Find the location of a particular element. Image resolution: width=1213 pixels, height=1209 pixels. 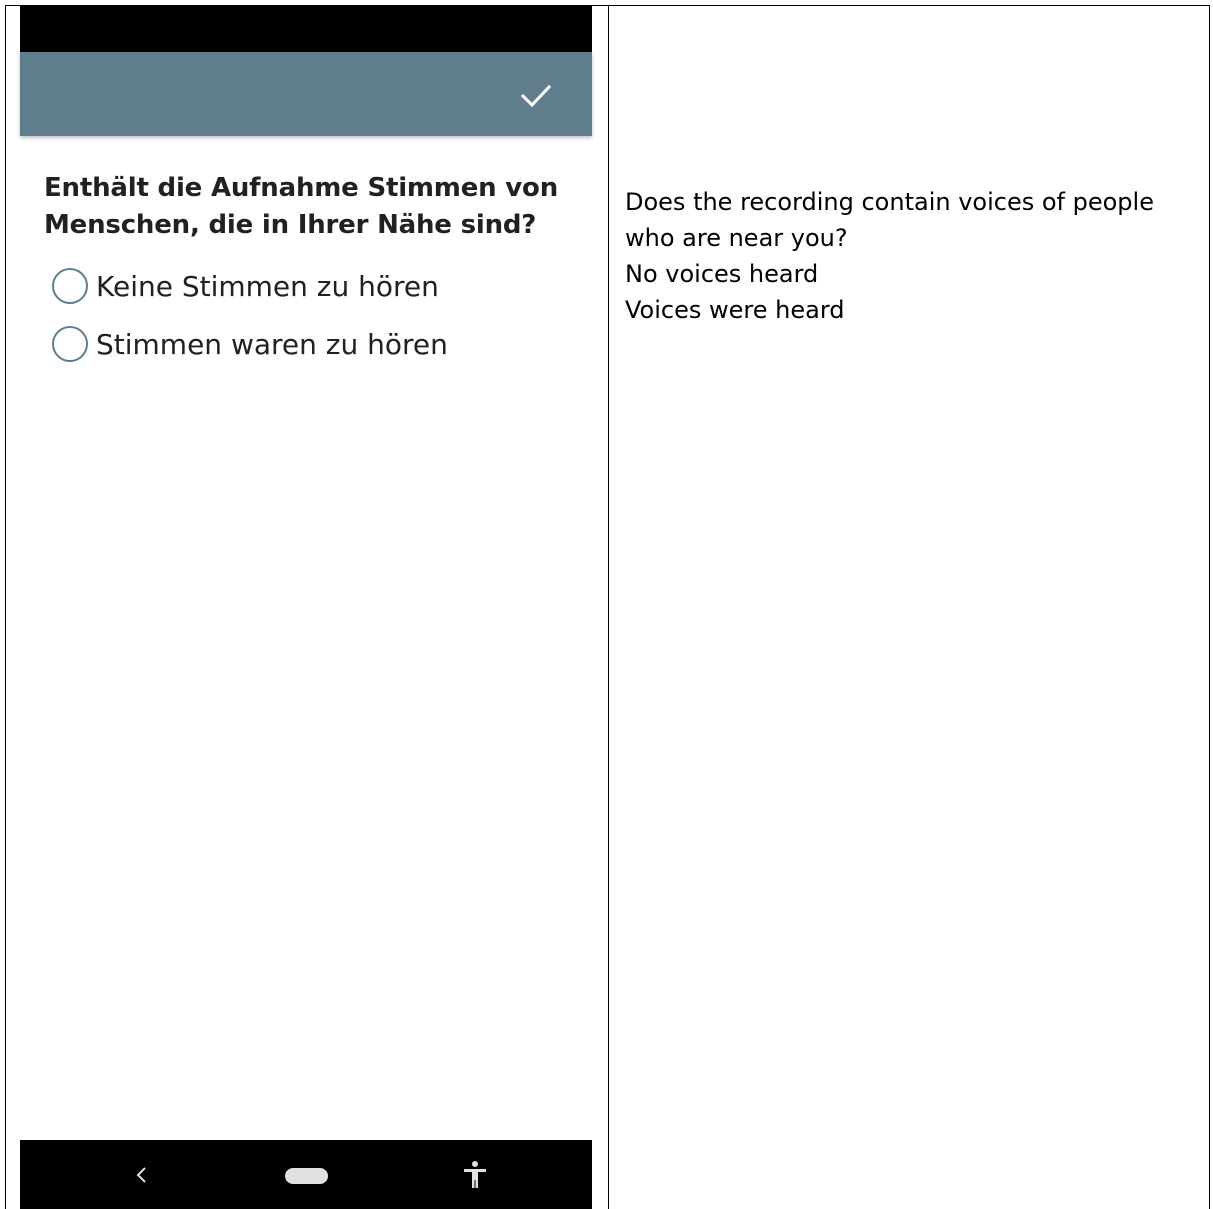

accessibility-button is located at coordinates (475, 1175).